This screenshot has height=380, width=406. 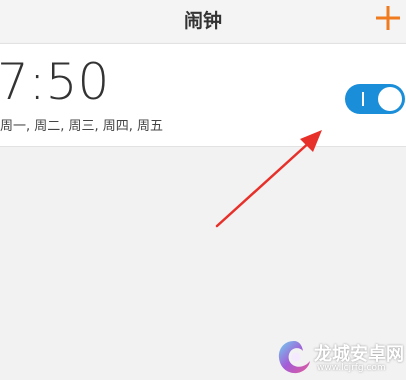 I want to click on header-bar: 闹钟, so click(x=203, y=21).